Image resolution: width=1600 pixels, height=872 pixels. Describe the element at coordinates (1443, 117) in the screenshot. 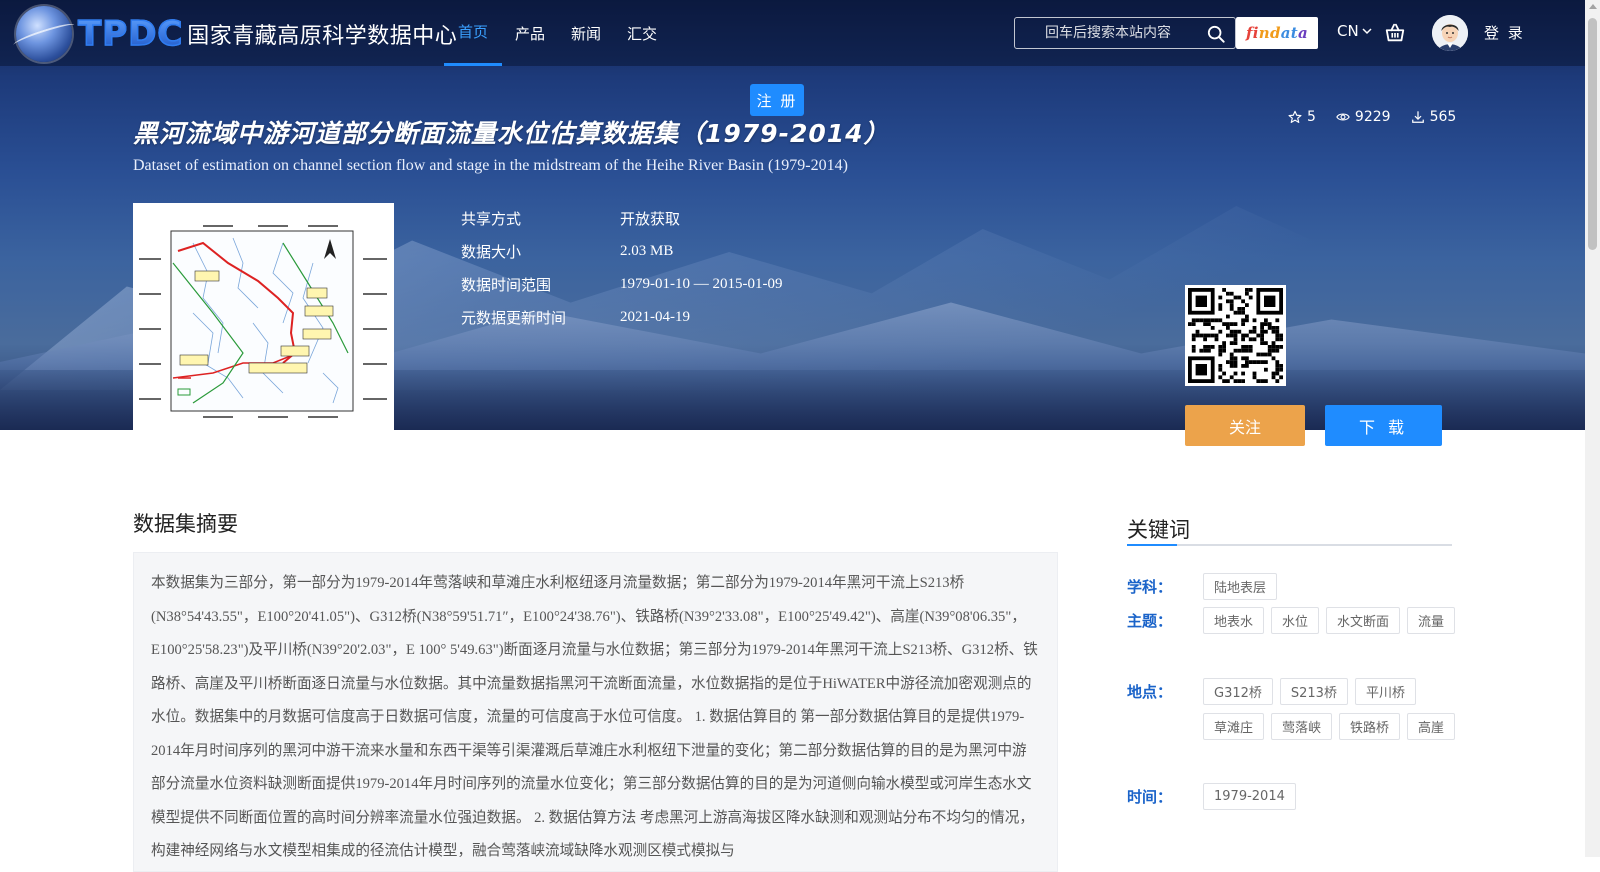

I see `download-count: 565` at that location.